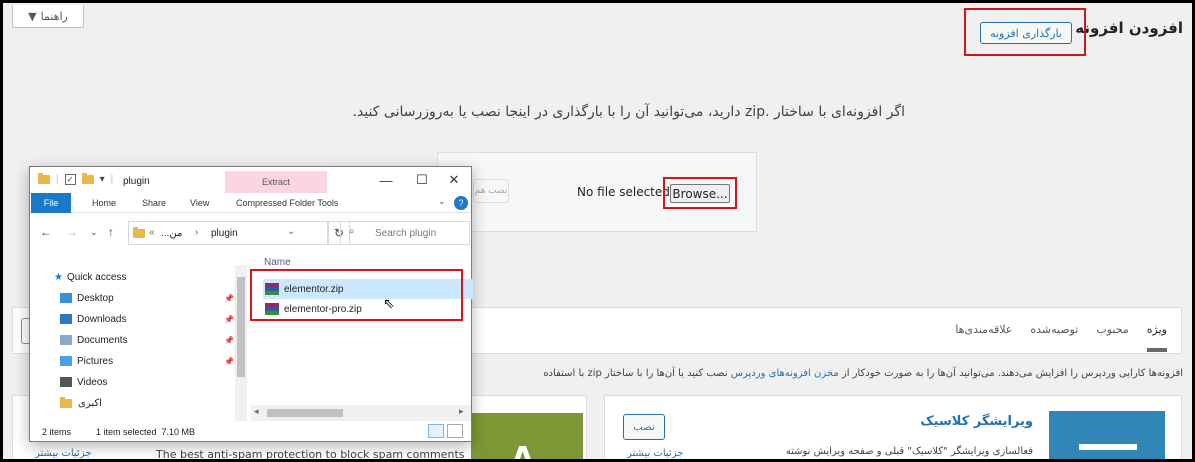 This screenshot has height=462, width=1195. What do you see at coordinates (66, 382) in the screenshot?
I see `video-icon` at bounding box center [66, 382].